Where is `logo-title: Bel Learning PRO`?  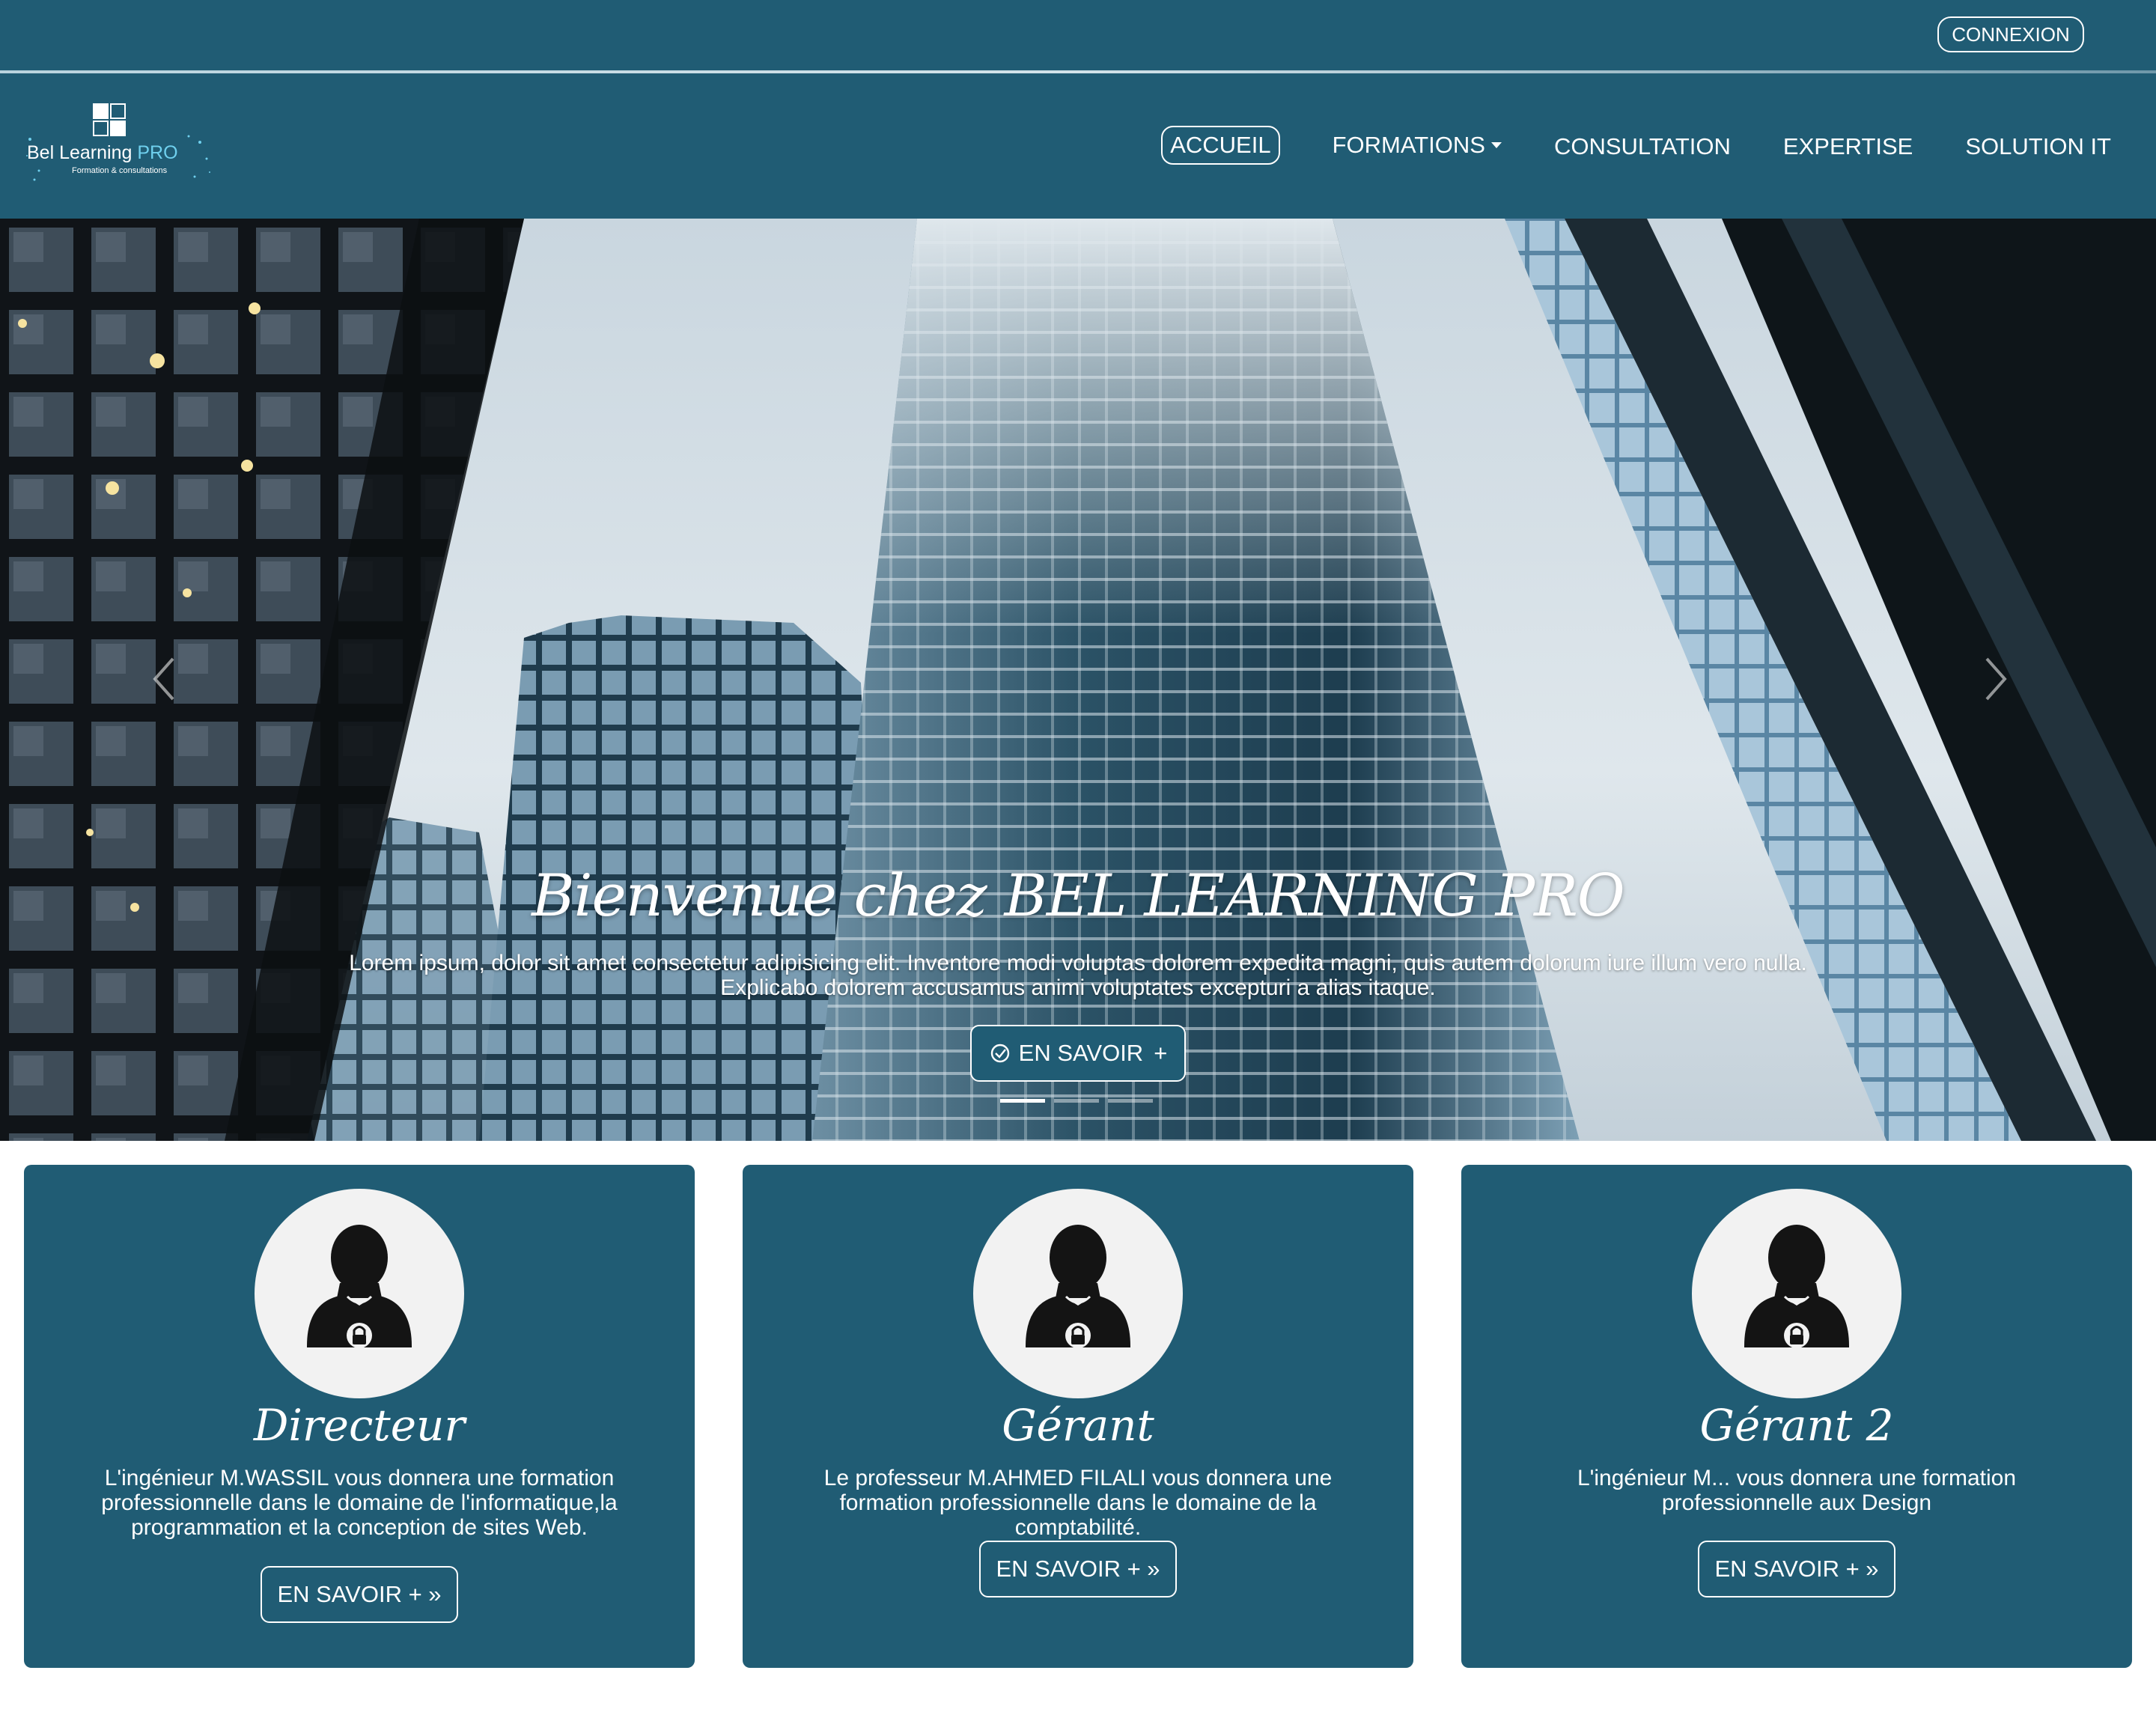 logo-title: Bel Learning PRO is located at coordinates (102, 153).